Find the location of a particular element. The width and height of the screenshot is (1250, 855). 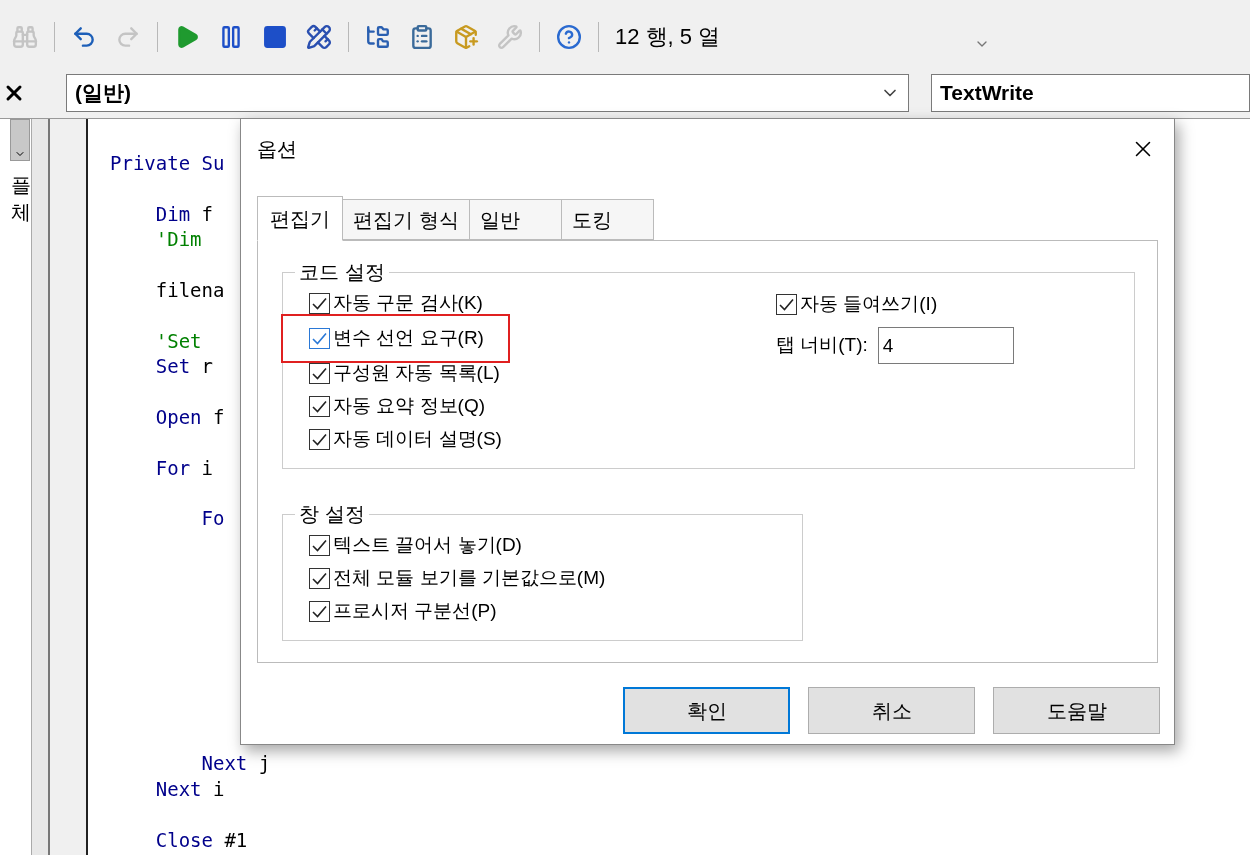

code-line: Dim f is located at coordinates (183, 214).